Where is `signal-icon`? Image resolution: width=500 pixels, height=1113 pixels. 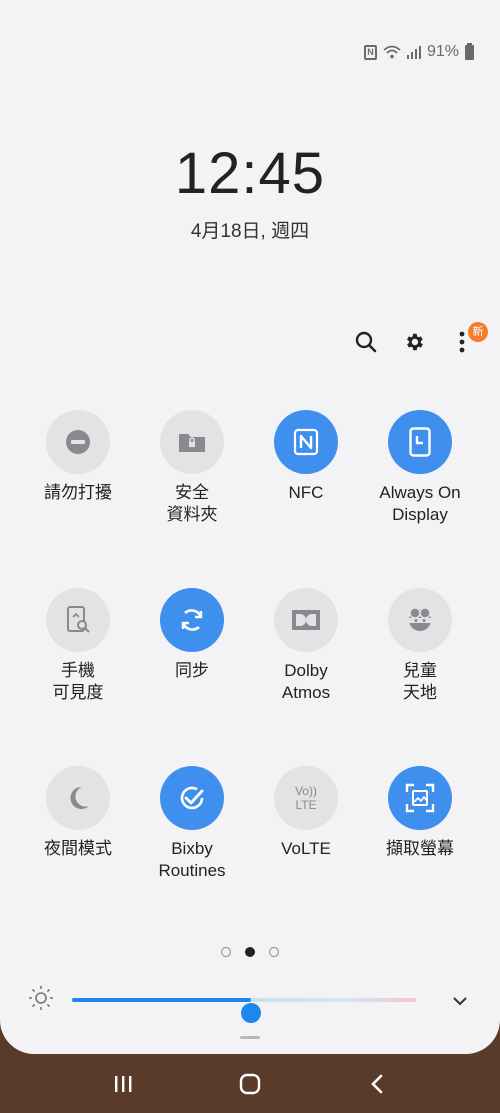
signal-icon is located at coordinates (413, 52).